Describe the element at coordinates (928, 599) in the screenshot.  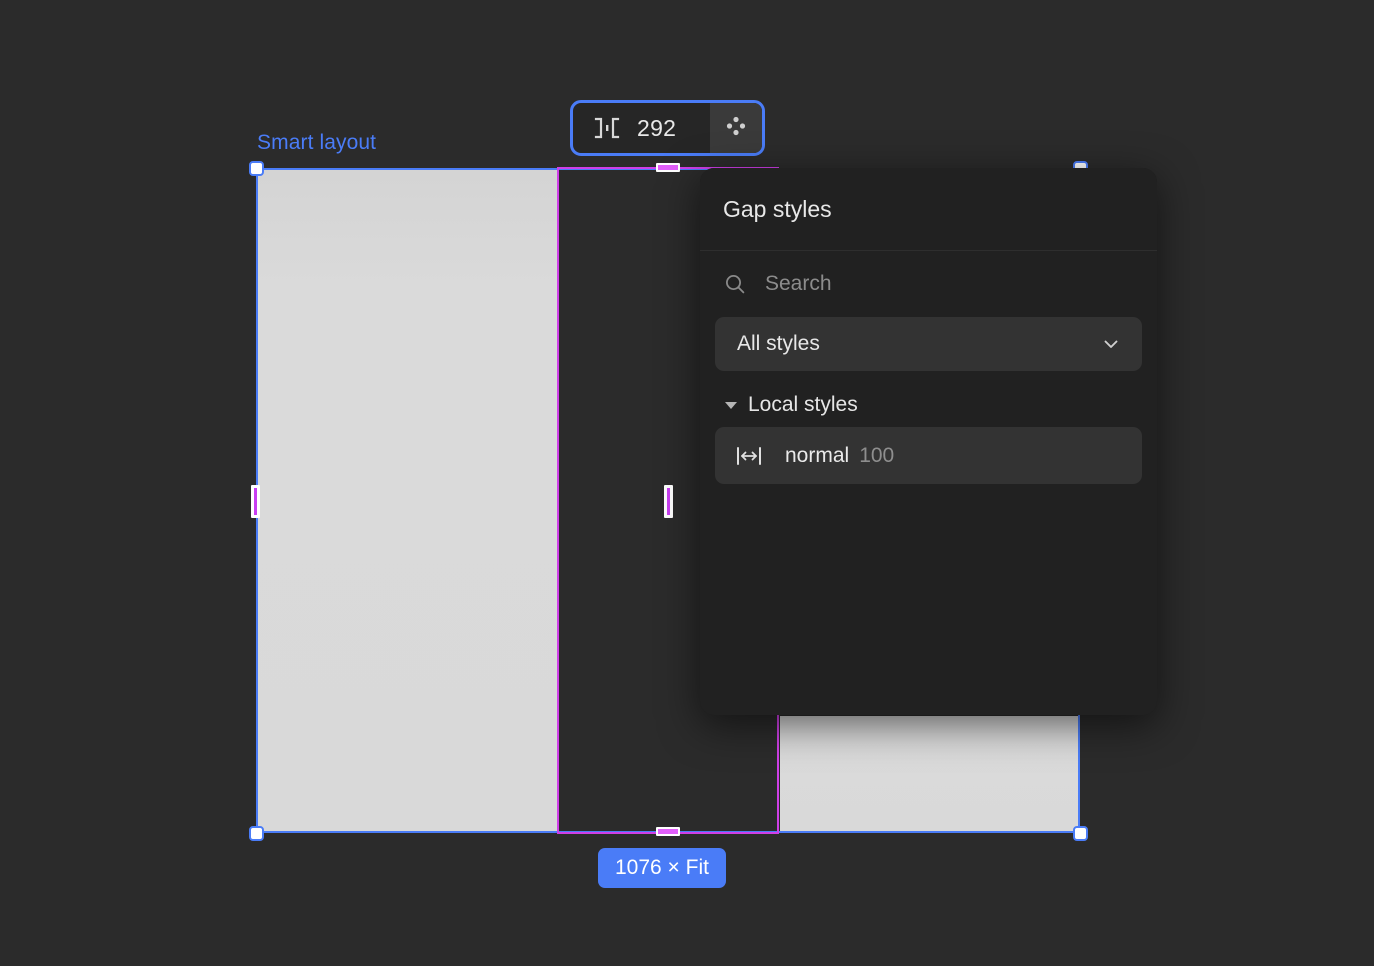
I see `panel-empty-area` at that location.